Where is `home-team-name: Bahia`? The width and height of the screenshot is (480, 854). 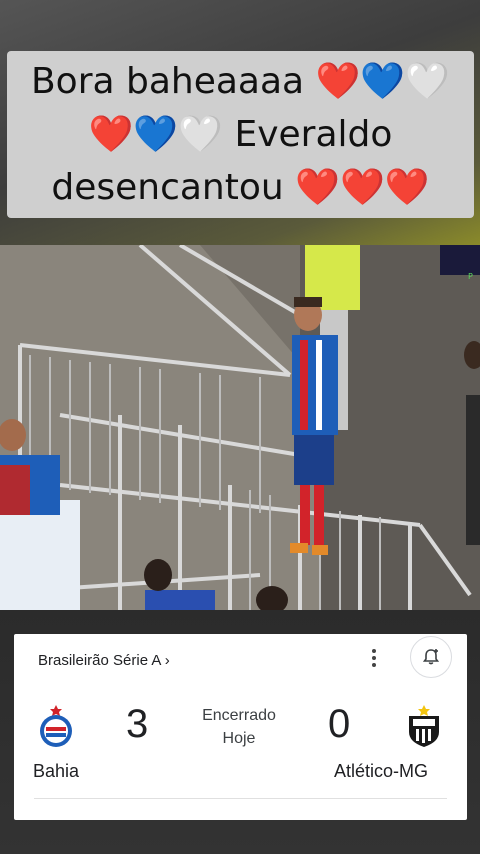
home-team-name: Bahia is located at coordinates (56, 771).